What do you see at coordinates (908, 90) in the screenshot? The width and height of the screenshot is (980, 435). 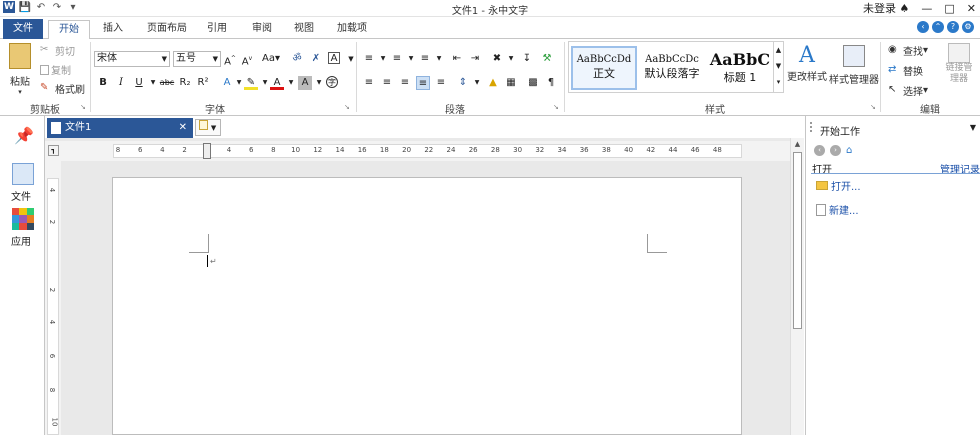 I see `select-button: ↖ 选择 ▾` at bounding box center [908, 90].